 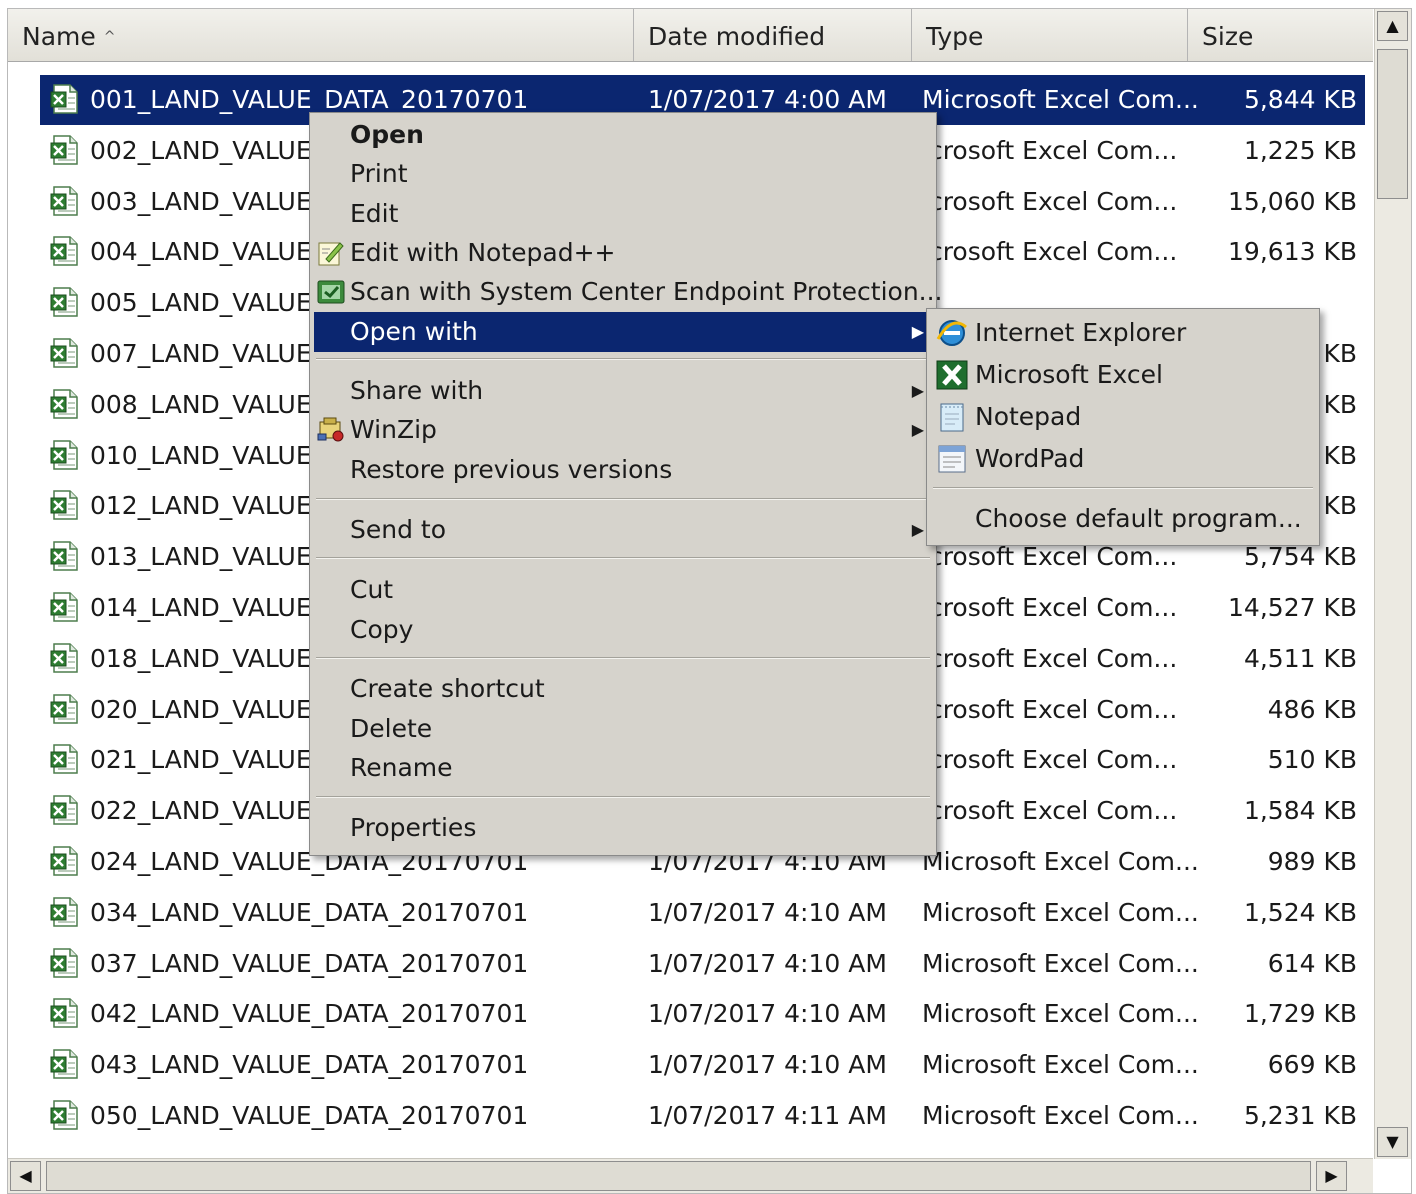 I want to click on file-name: 003_LAND_VALUE_, so click(x=207, y=201).